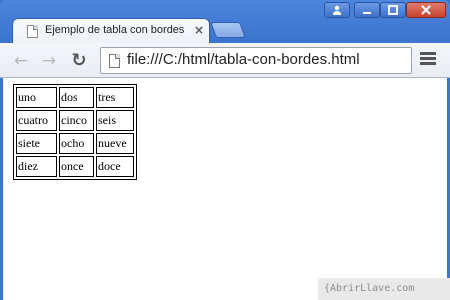 This screenshot has height=300, width=450. I want to click on address-bar: file:///C:/html/tabla-con-bordes.html, so click(256, 60).